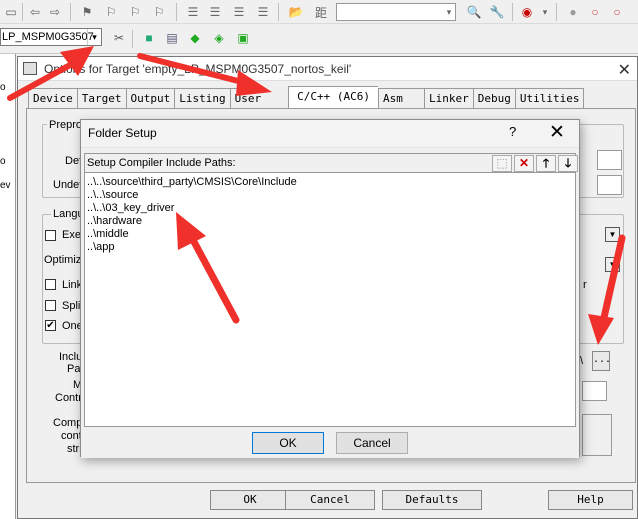  I want to click on debug-start-icon: ◉, so click(527, 12).